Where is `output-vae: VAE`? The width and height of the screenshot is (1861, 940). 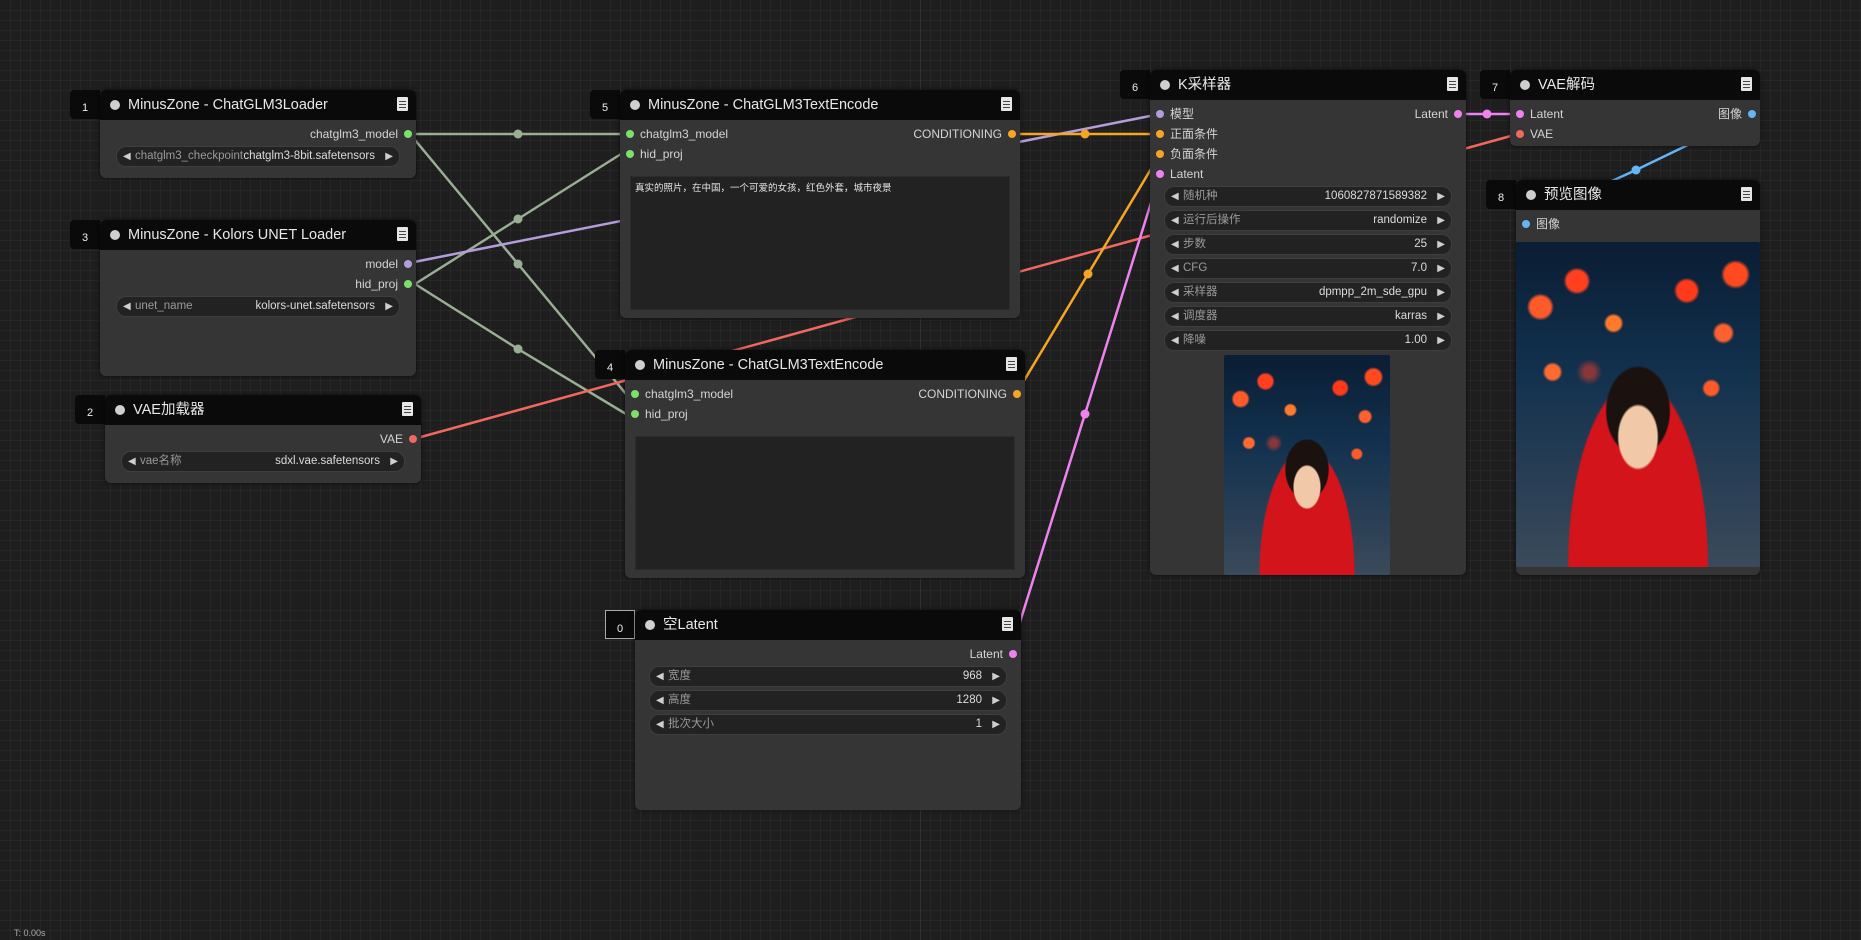 output-vae: VAE is located at coordinates (398, 439).